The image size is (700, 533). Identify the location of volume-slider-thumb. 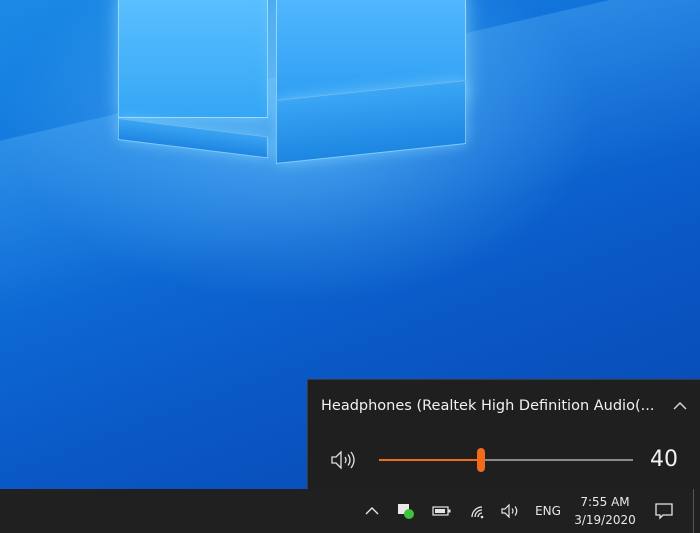
(480, 460).